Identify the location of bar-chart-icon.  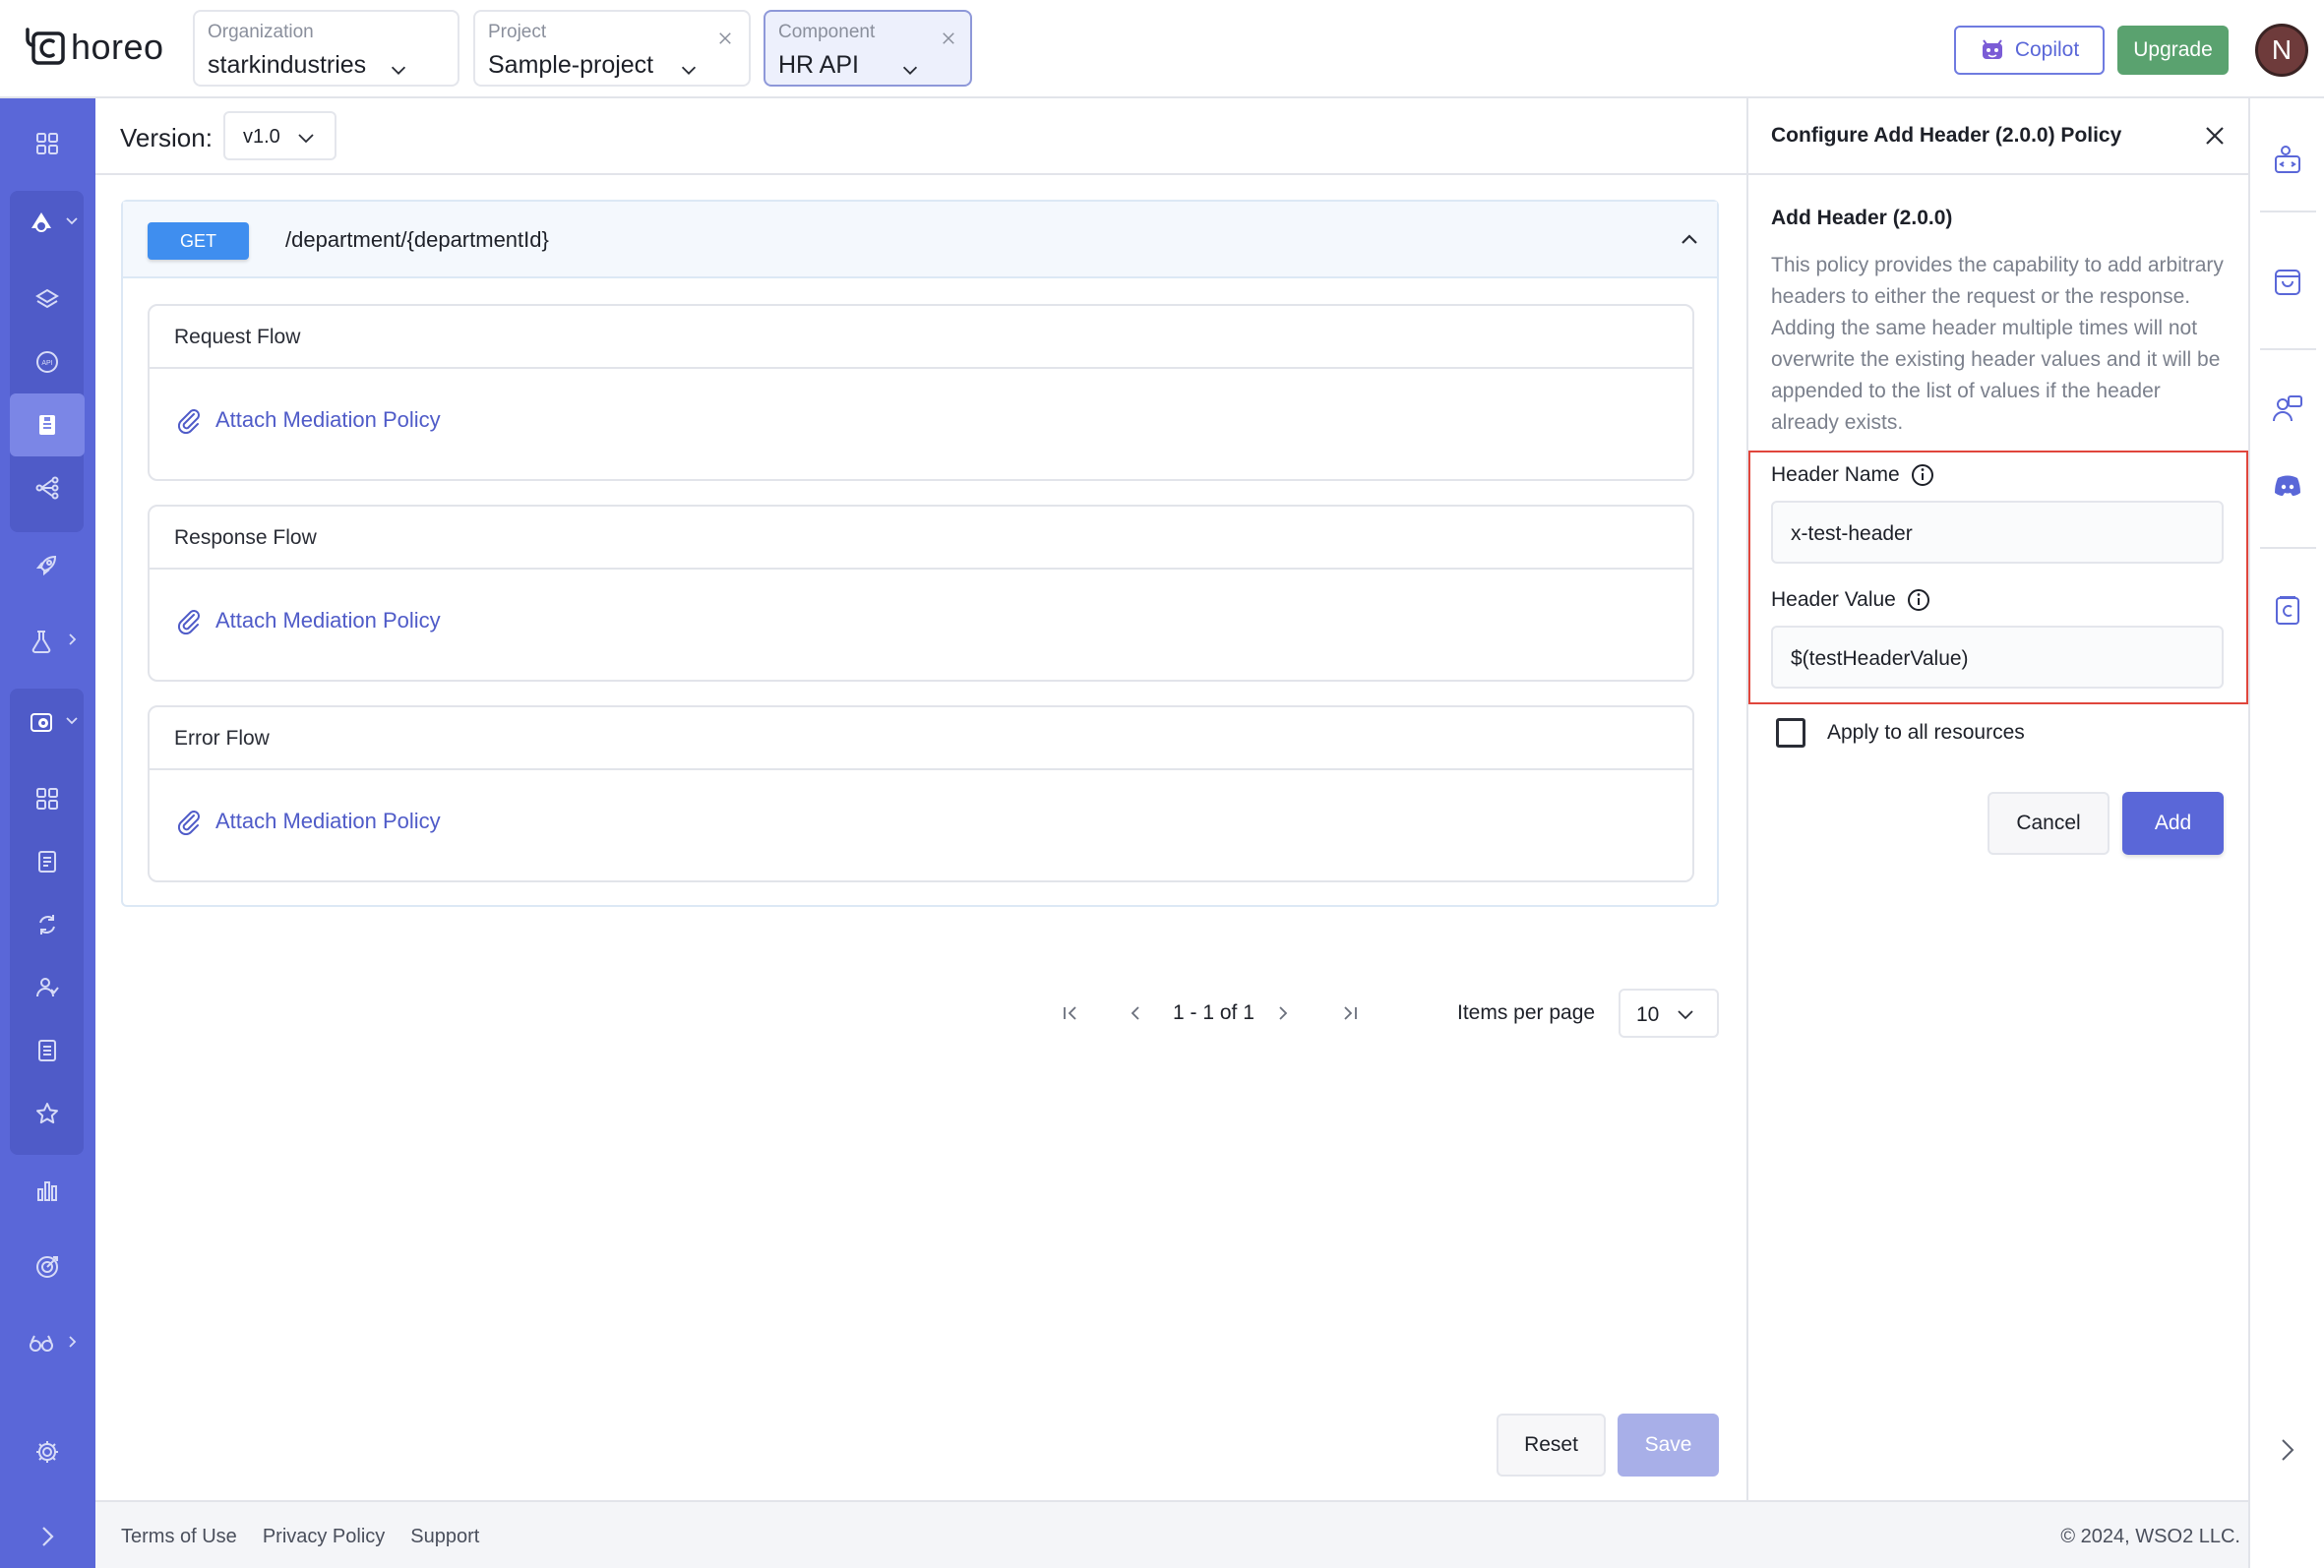
(47, 1191).